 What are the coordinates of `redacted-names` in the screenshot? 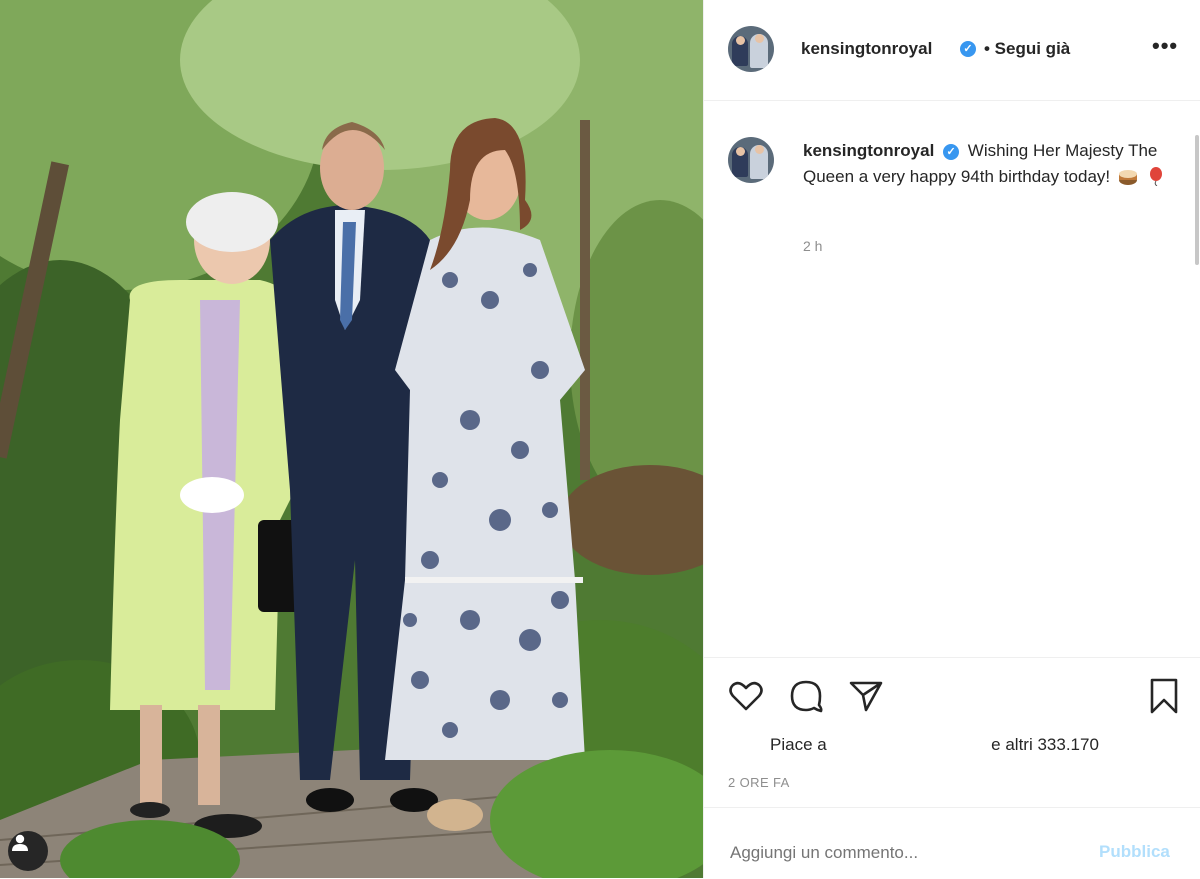 It's located at (909, 745).